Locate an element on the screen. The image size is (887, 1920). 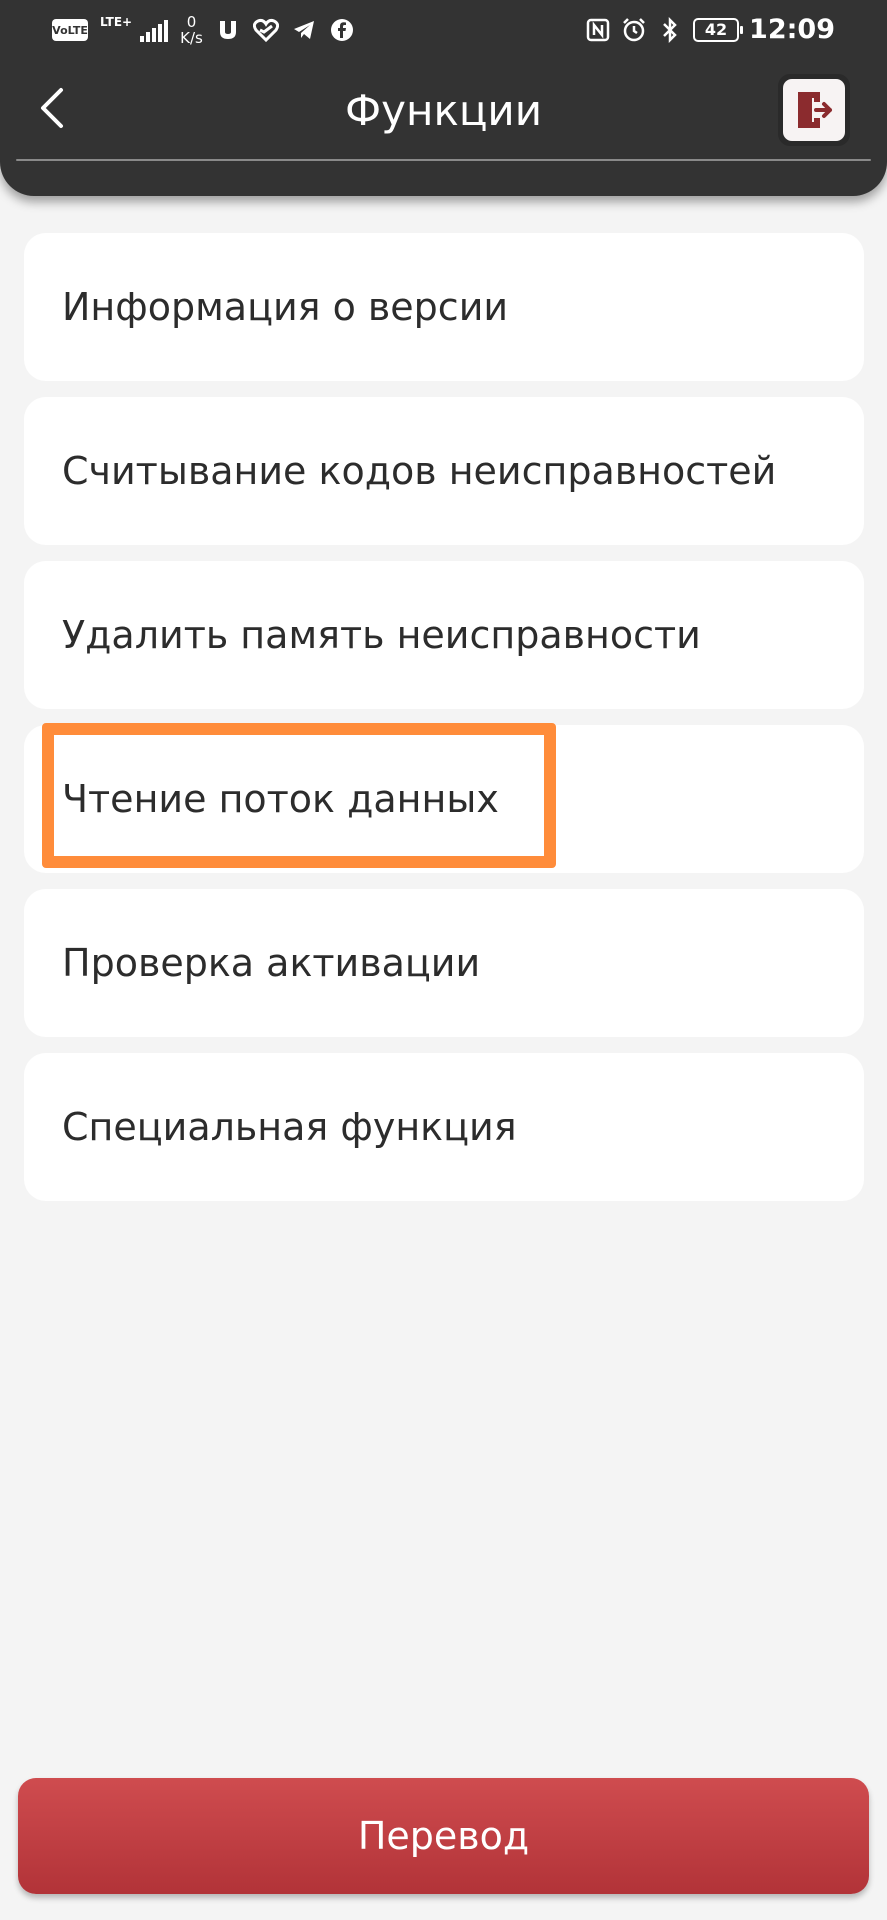
lte-indicator: LTE+ is located at coordinates (116, 22).